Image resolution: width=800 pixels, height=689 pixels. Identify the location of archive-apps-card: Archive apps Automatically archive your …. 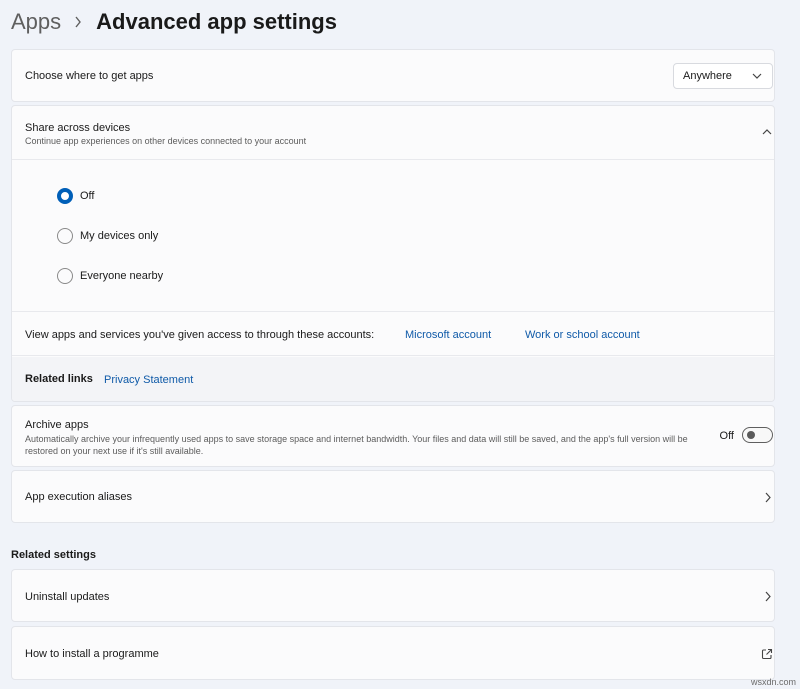
(393, 436).